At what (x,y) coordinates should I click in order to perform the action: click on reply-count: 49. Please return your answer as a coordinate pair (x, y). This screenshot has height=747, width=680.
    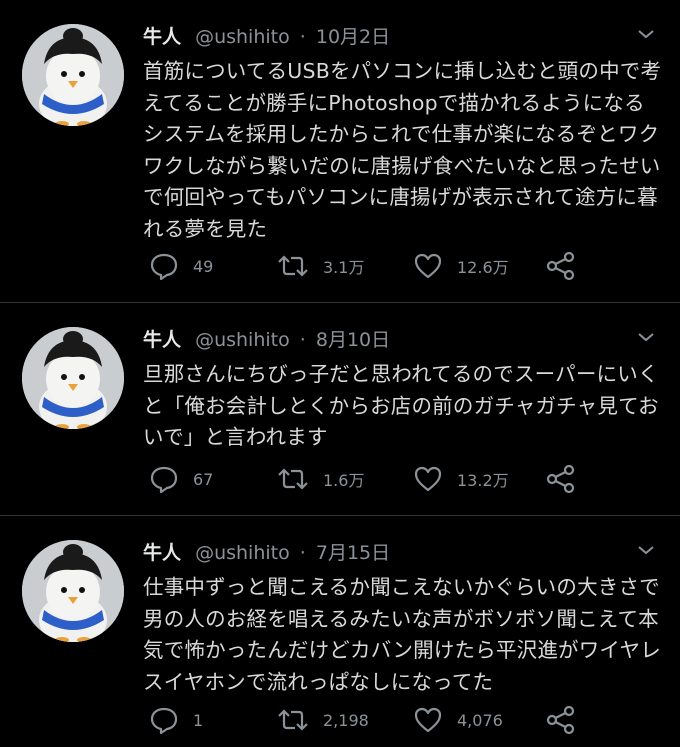
    Looking at the image, I should click on (203, 266).